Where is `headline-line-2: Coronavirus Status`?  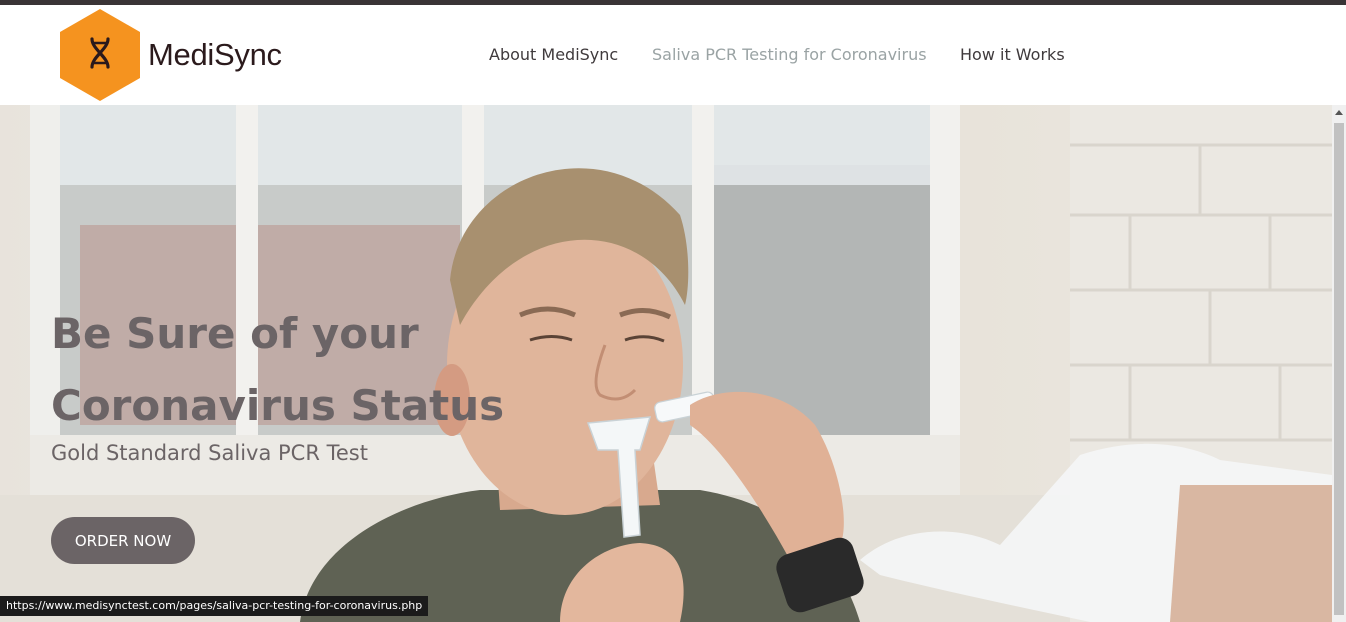
headline-line-2: Coronavirus Status is located at coordinates (278, 405).